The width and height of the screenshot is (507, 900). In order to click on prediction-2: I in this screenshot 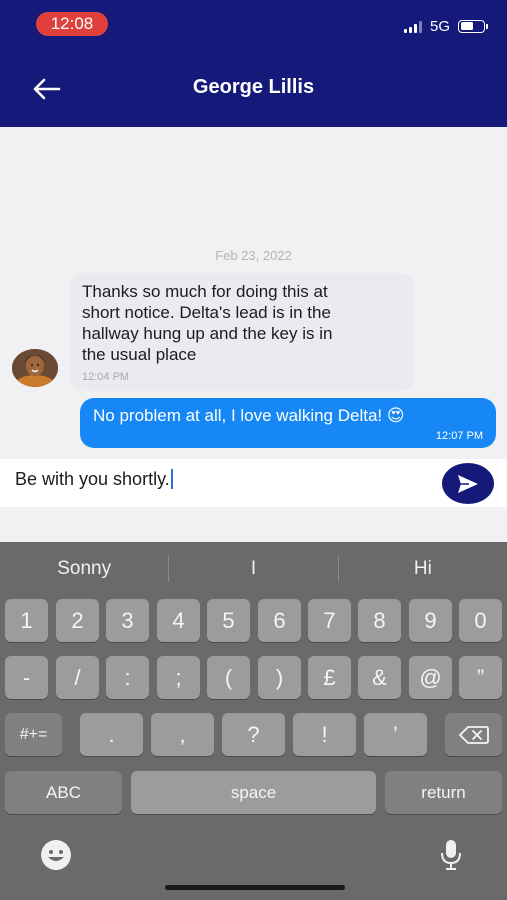, I will do `click(253, 569)`.